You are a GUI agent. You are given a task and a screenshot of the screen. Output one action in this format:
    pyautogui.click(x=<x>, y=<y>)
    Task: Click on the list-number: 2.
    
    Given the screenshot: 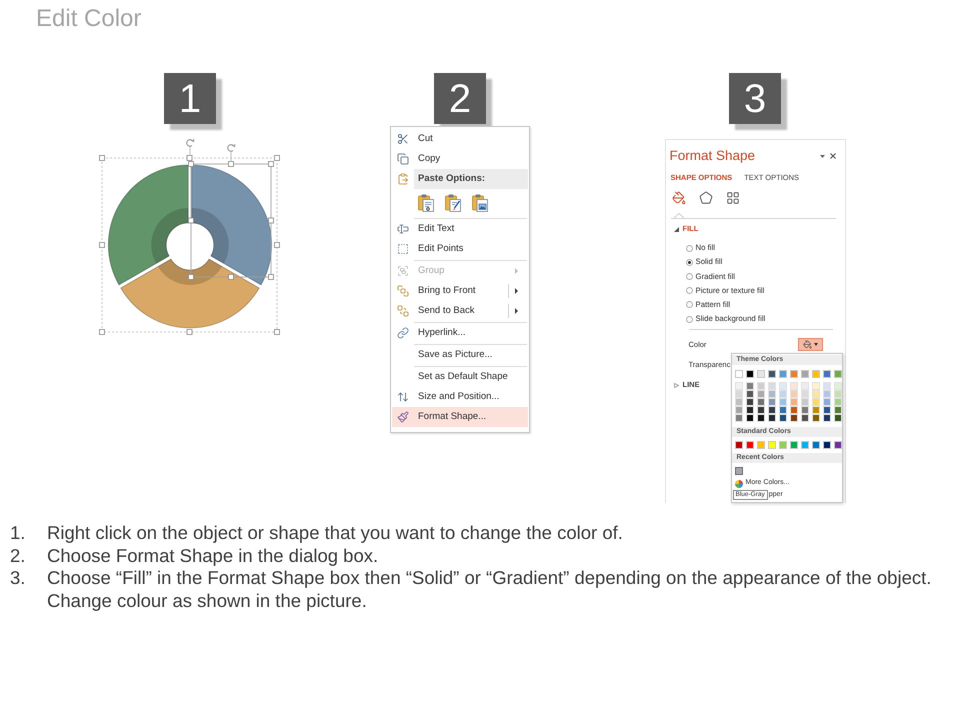 What is the action you would take?
    pyautogui.click(x=18, y=555)
    